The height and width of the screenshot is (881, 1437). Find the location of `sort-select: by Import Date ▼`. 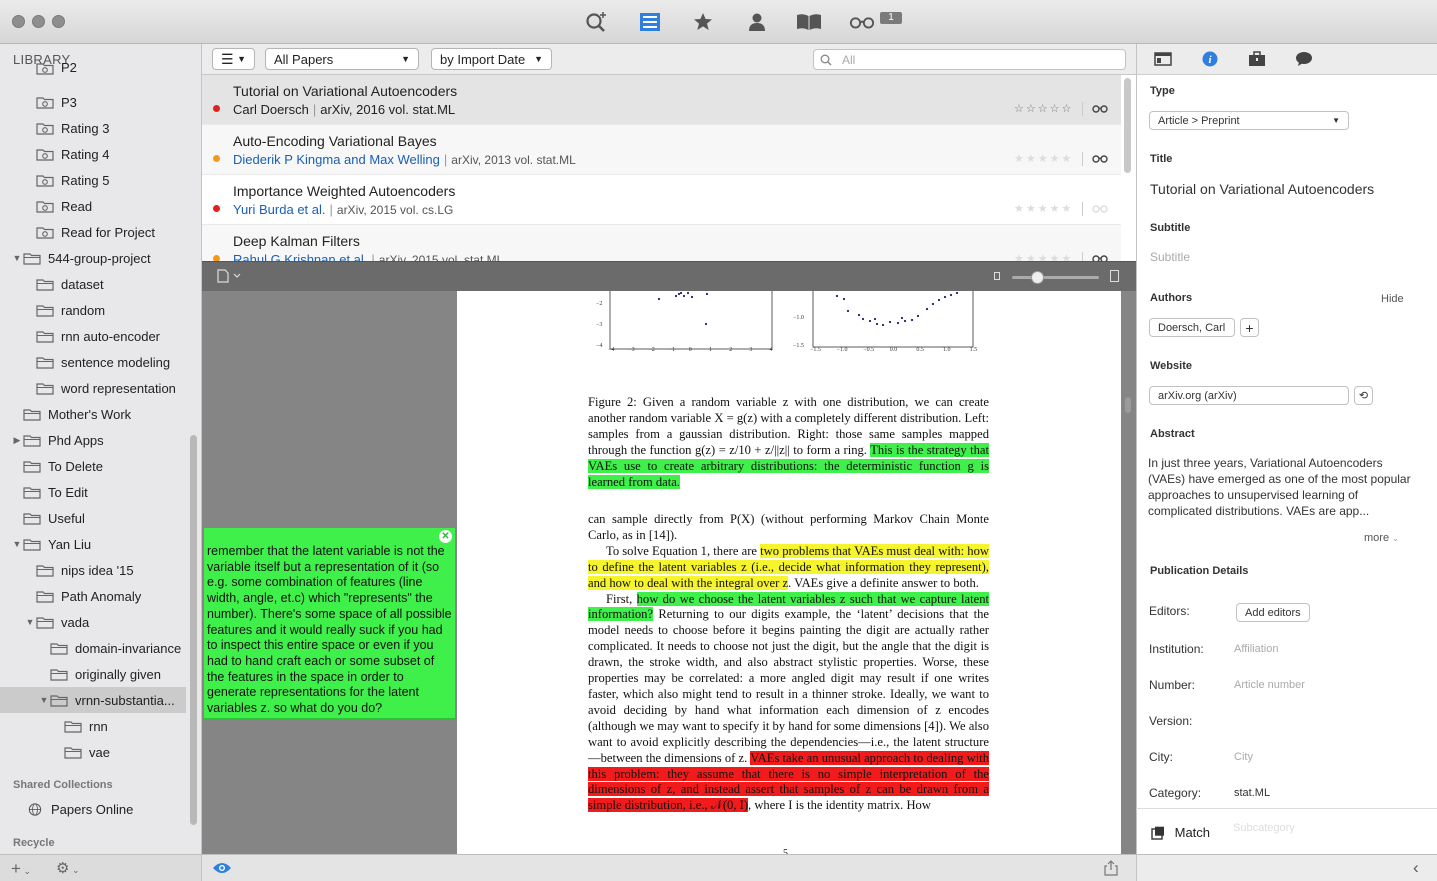

sort-select: by Import Date ▼ is located at coordinates (491, 59).